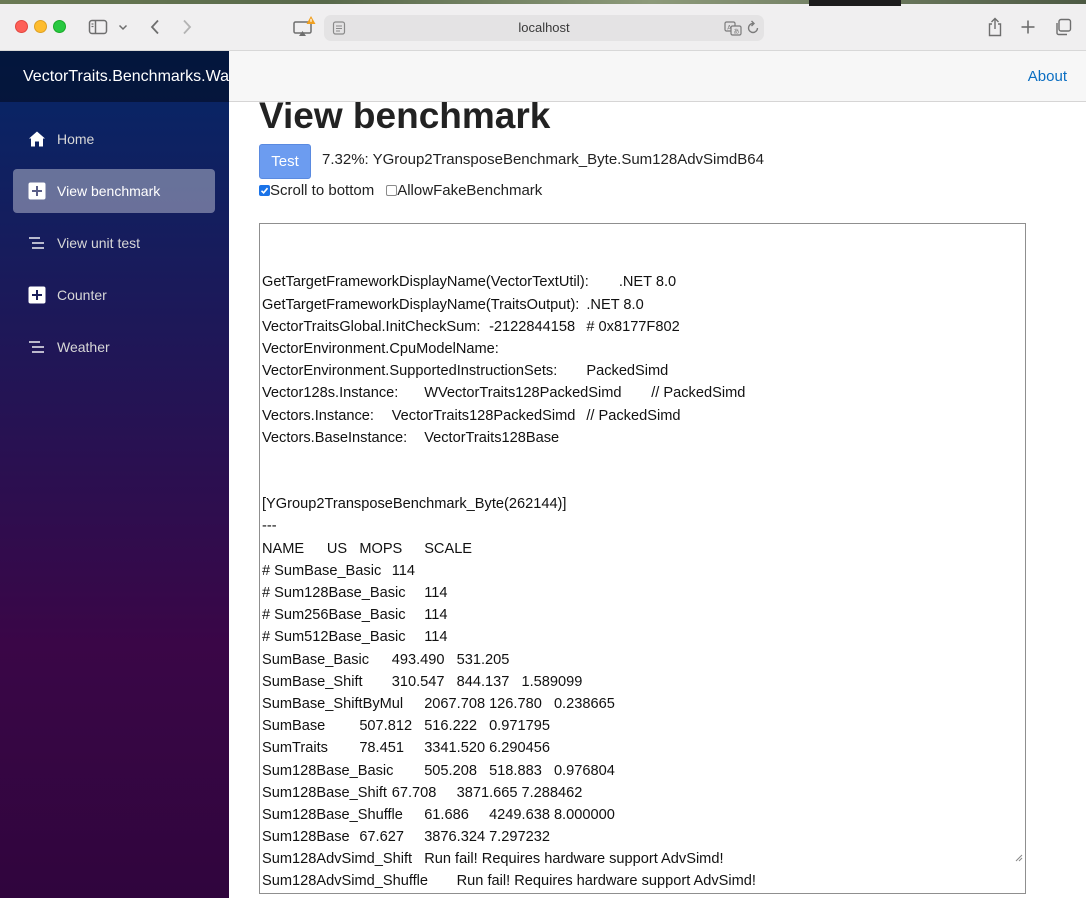  What do you see at coordinates (406, 837) in the screenshot?
I see `output-line: Sum128Base 67.627 3876.324 7.297232` at bounding box center [406, 837].